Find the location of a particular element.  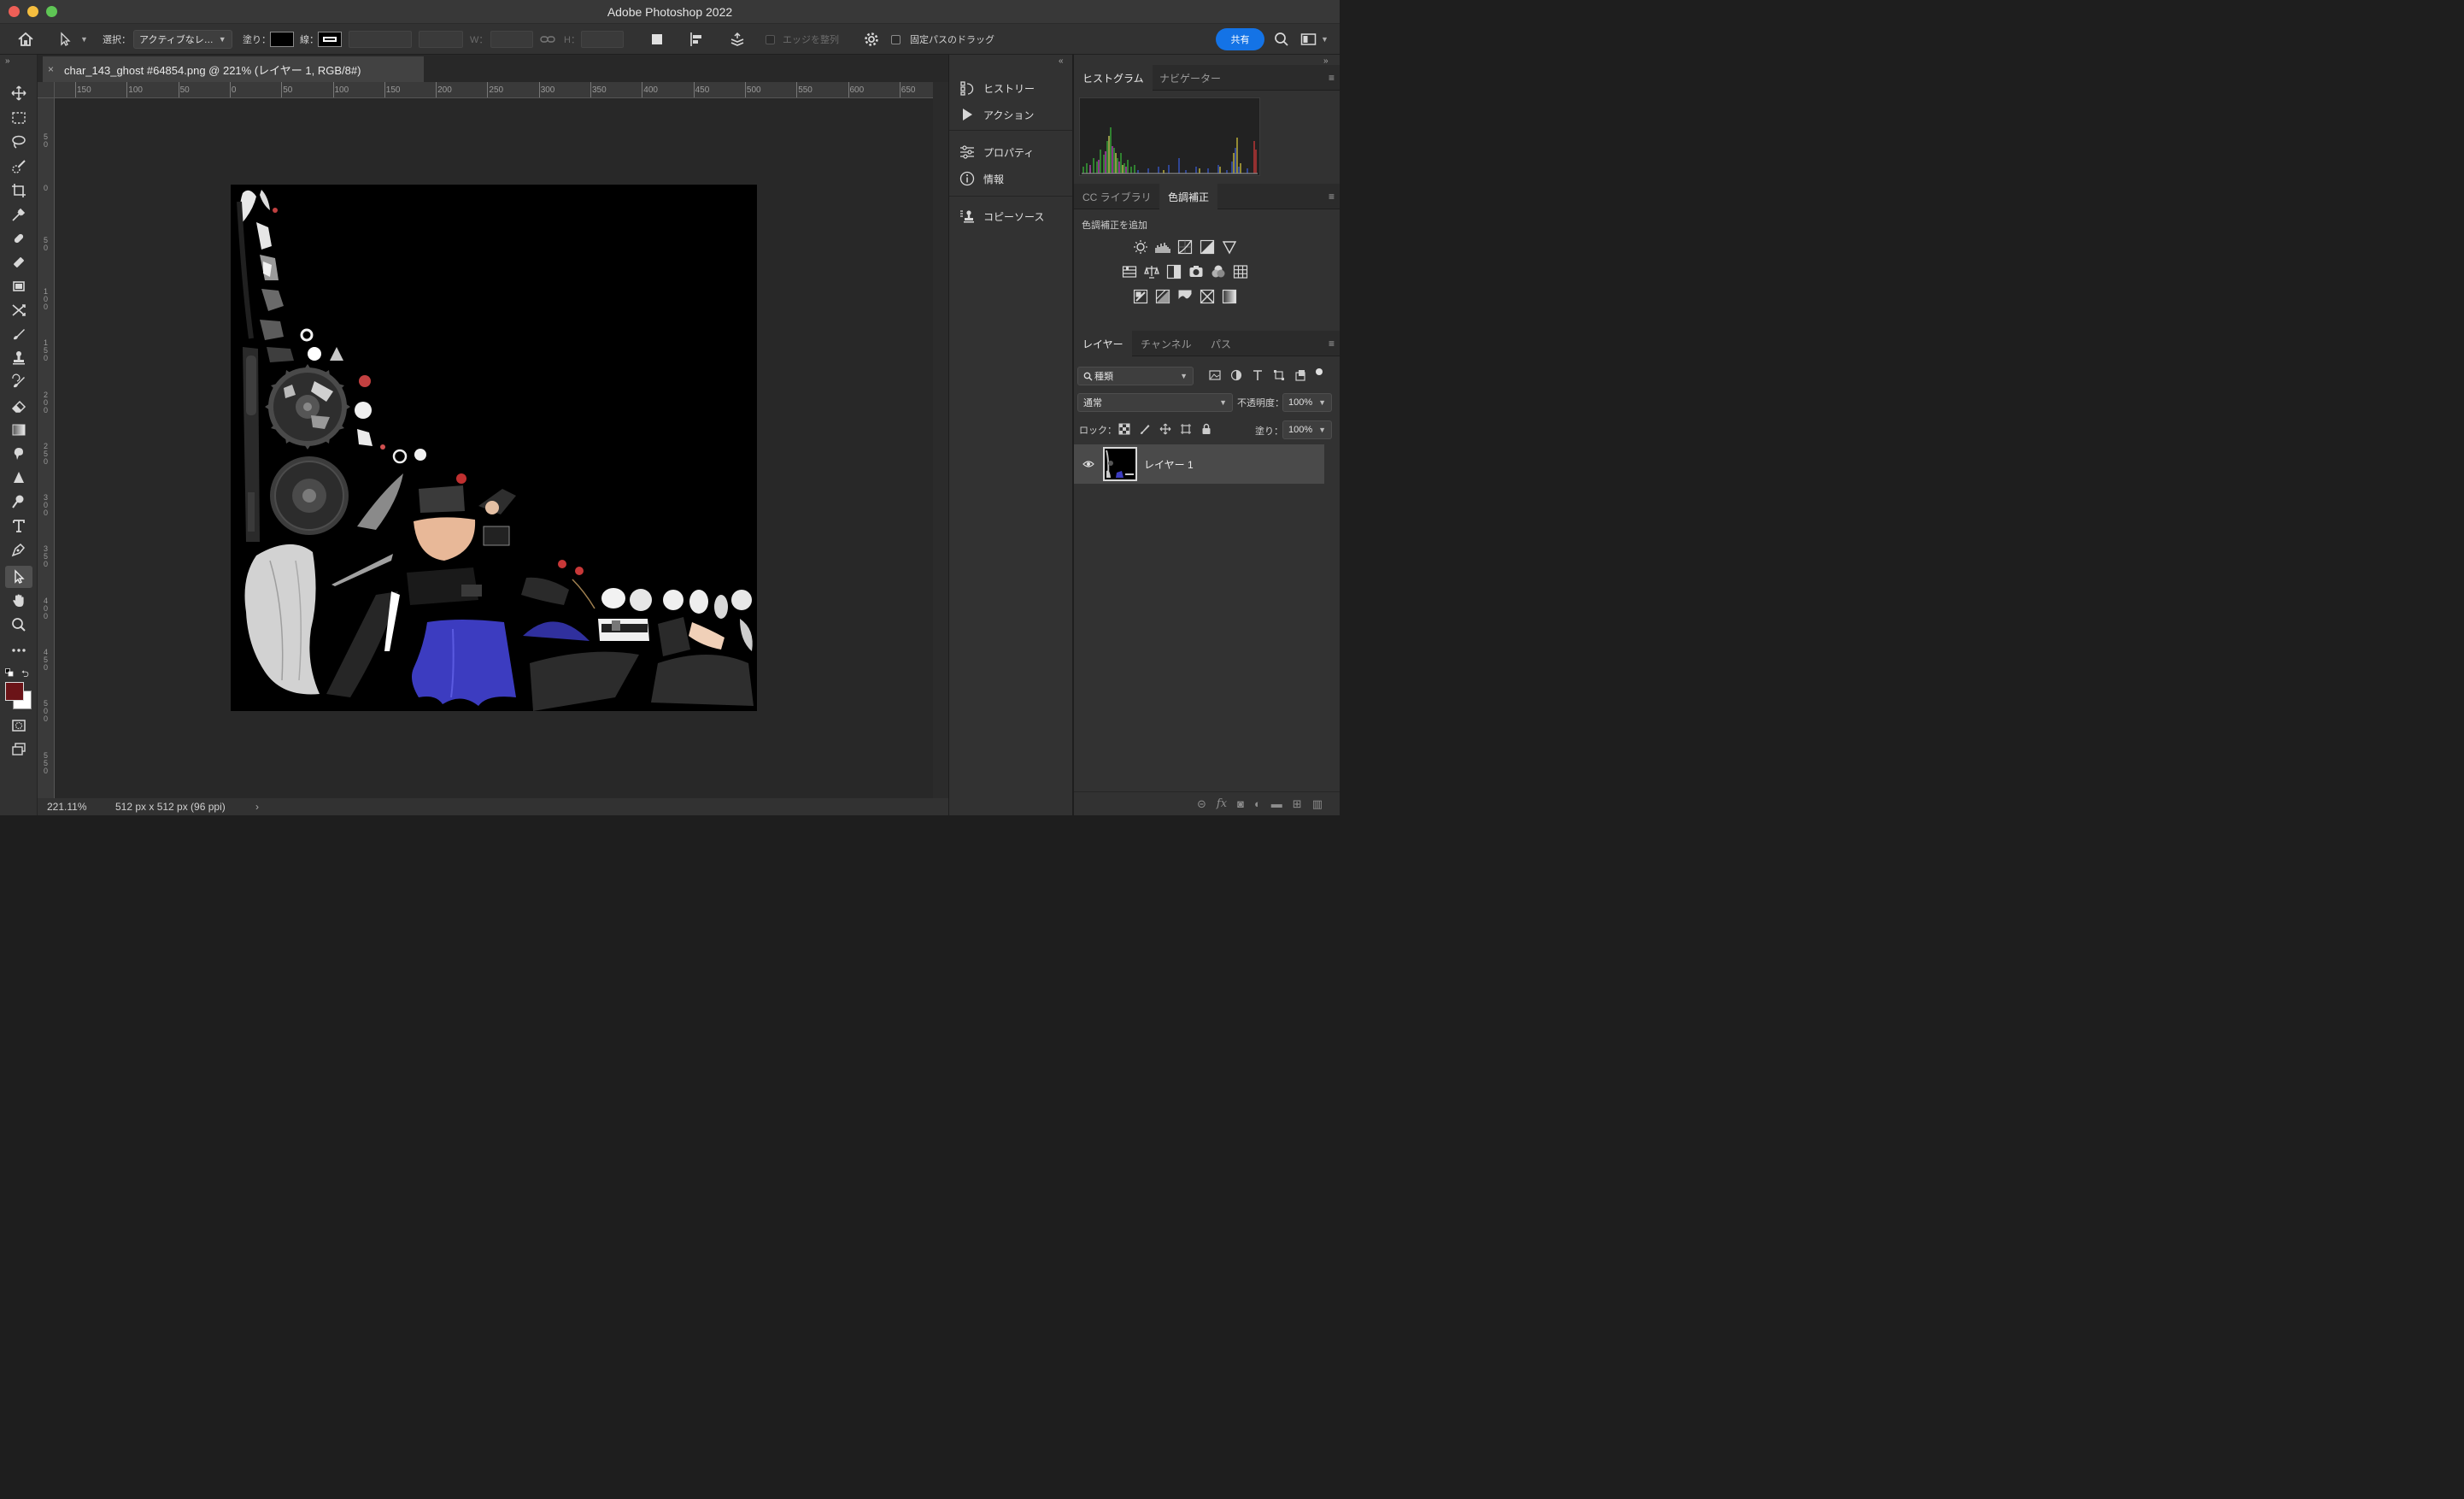

type-tool-icon is located at coordinates (18, 525).